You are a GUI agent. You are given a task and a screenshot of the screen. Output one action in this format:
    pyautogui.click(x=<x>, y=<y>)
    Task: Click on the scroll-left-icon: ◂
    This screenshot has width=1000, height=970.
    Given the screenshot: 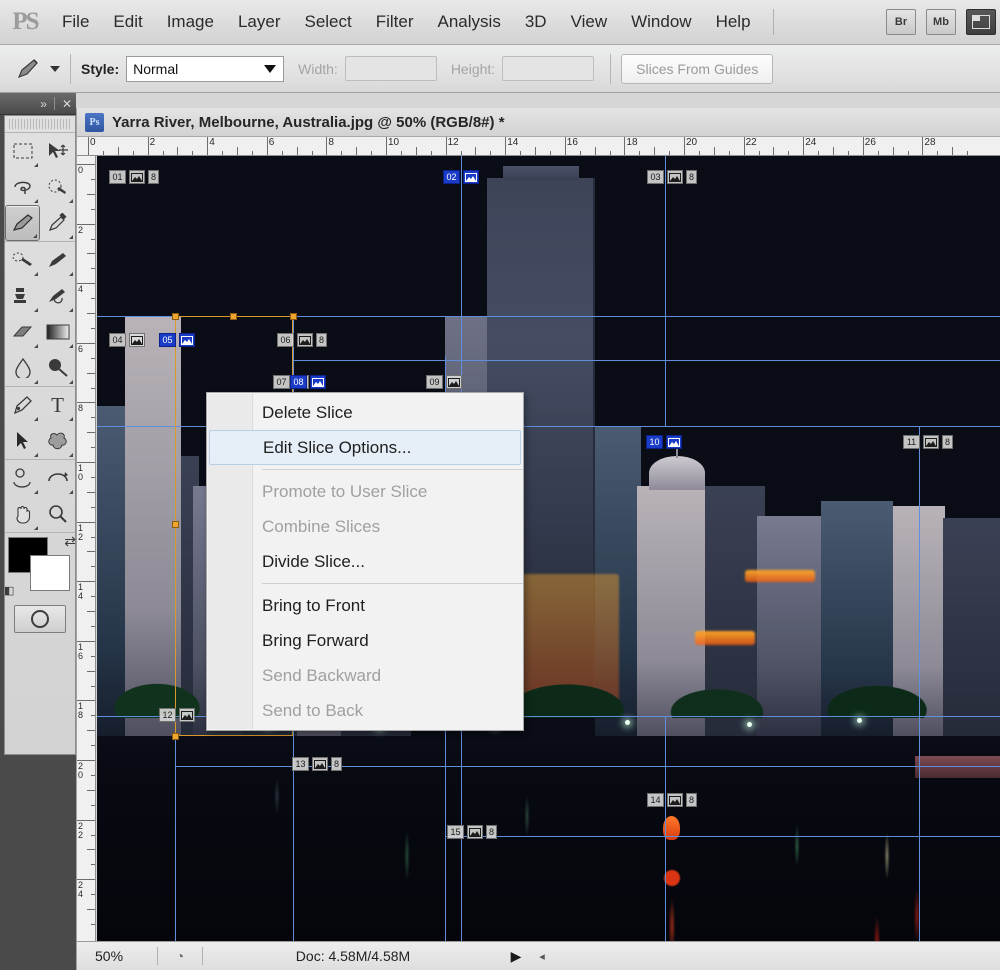 What is the action you would take?
    pyautogui.click(x=542, y=956)
    